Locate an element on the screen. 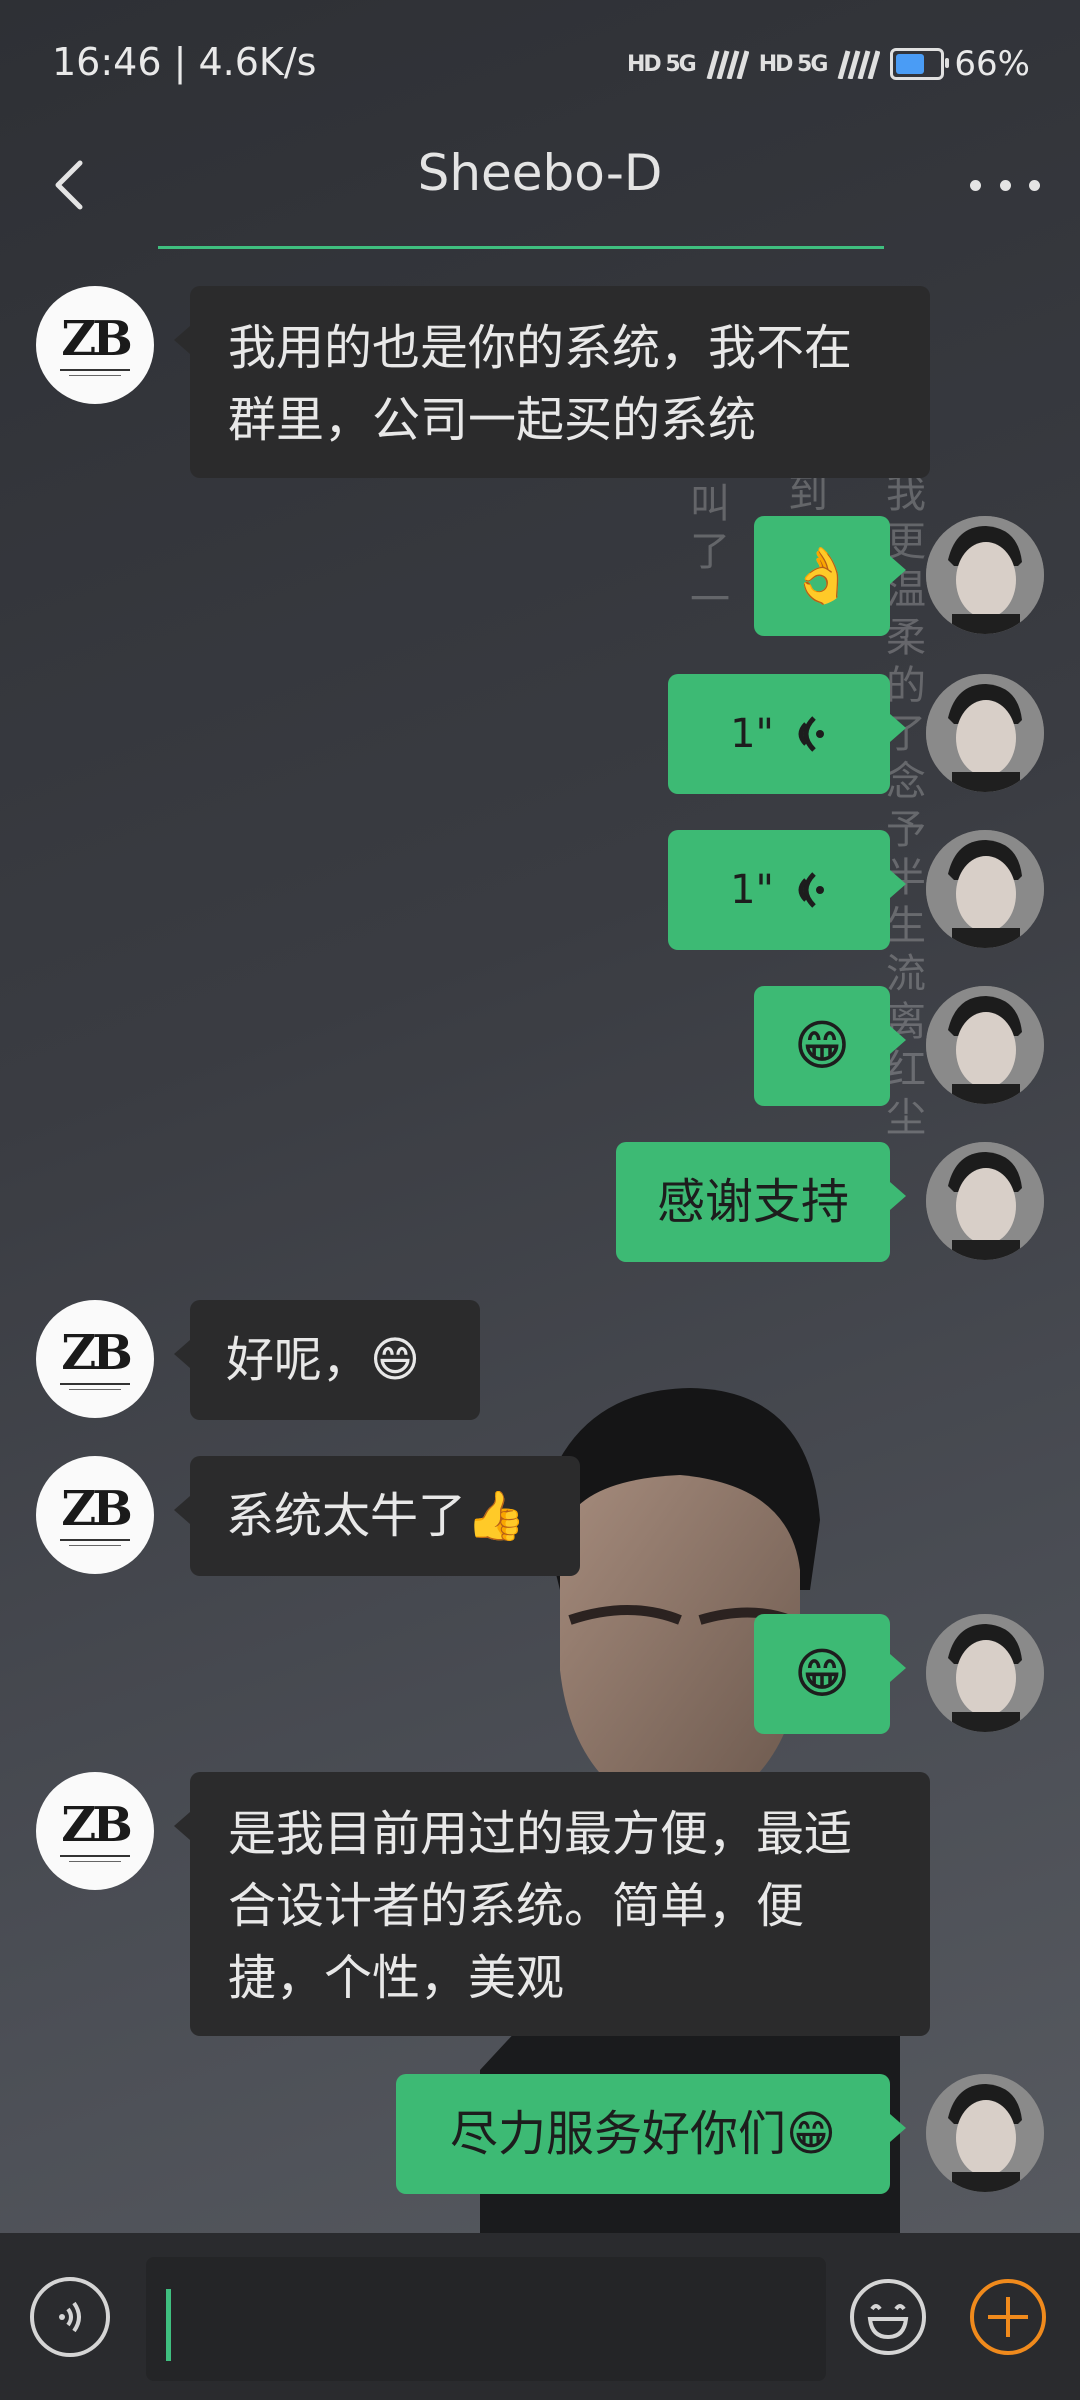 The height and width of the screenshot is (2400, 1080). chat-header: Sheebo-D is located at coordinates (540, 190).